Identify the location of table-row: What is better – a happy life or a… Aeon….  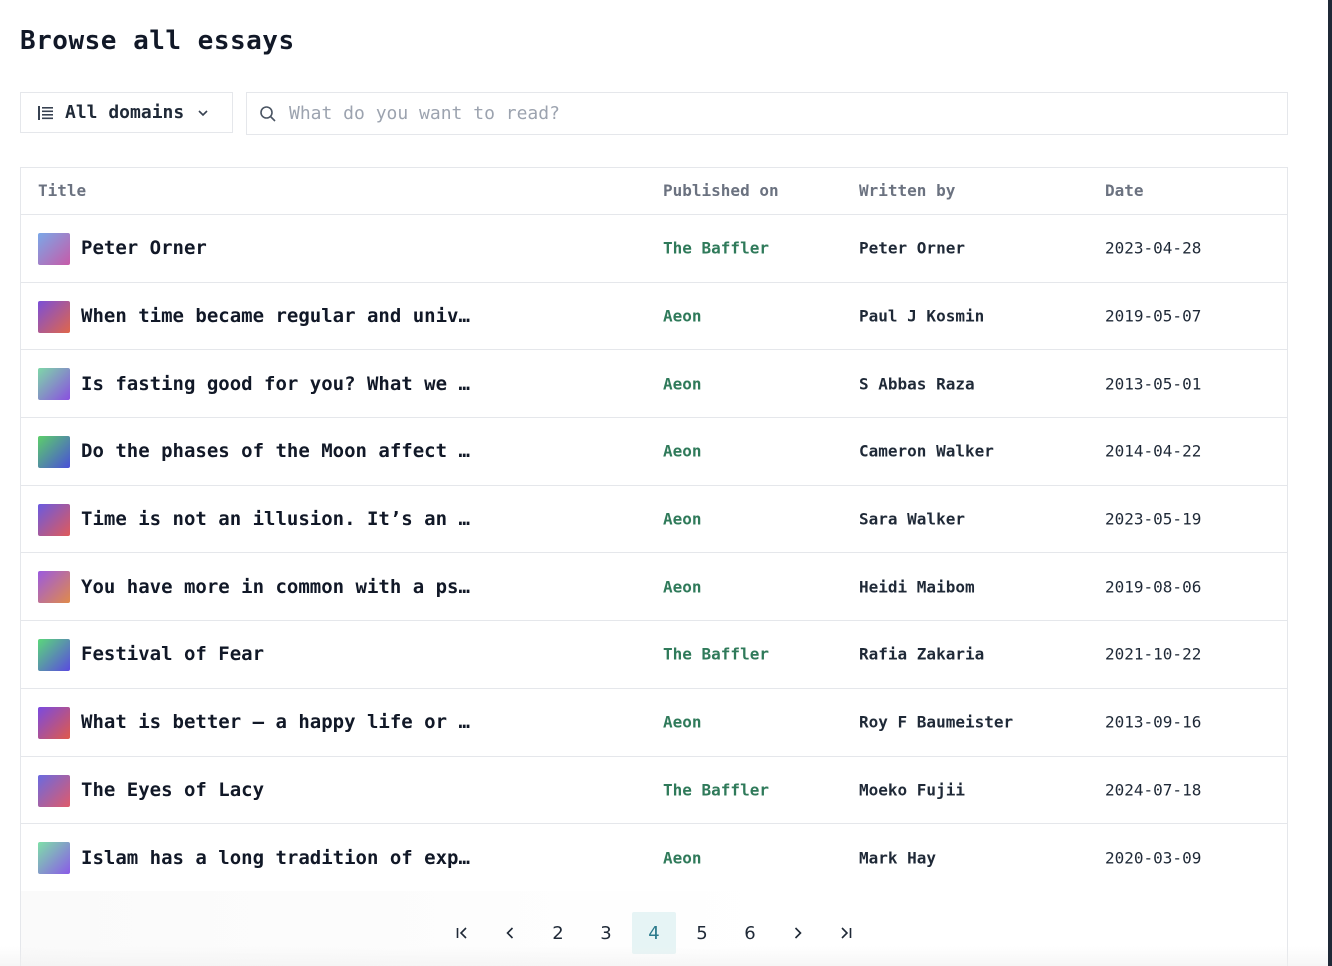
(654, 723).